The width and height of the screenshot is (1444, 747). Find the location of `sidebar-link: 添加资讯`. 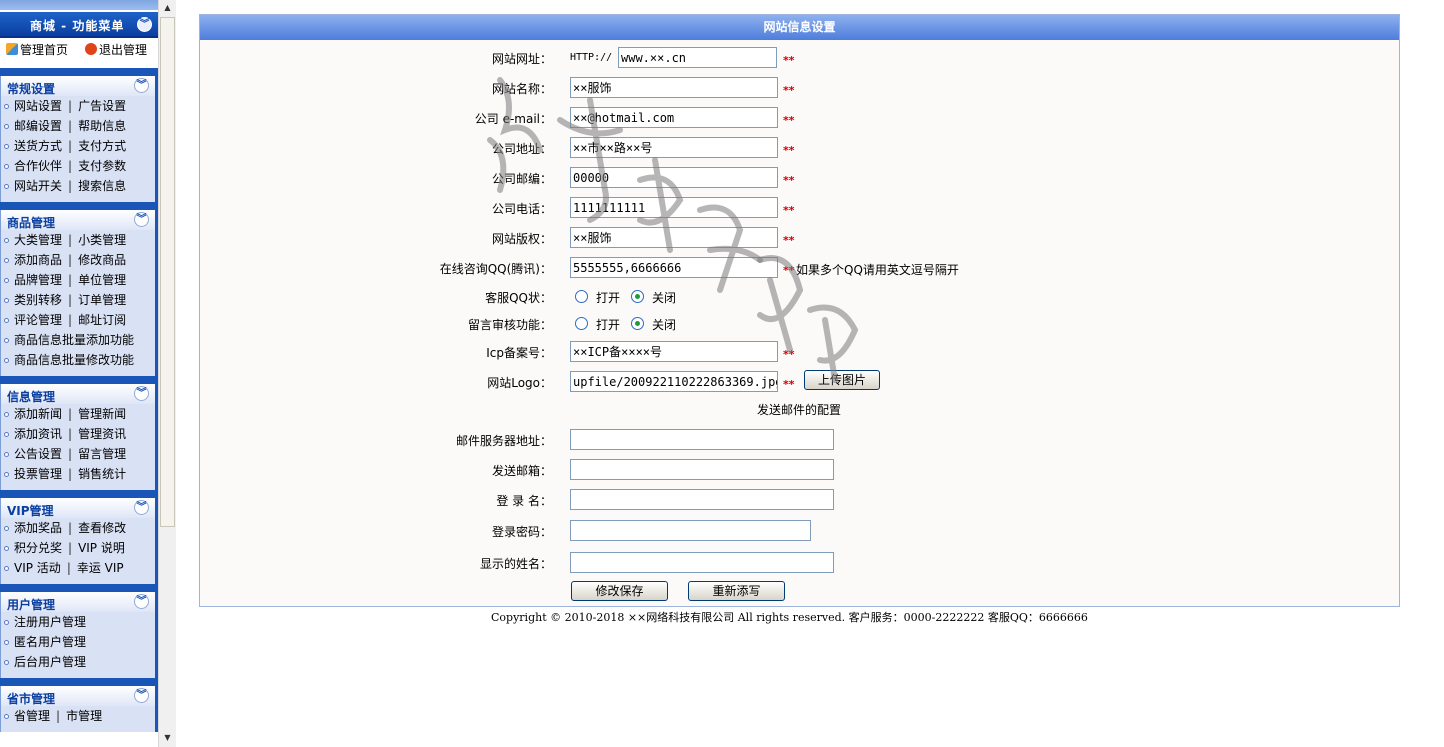

sidebar-link: 添加资讯 is located at coordinates (38, 434).